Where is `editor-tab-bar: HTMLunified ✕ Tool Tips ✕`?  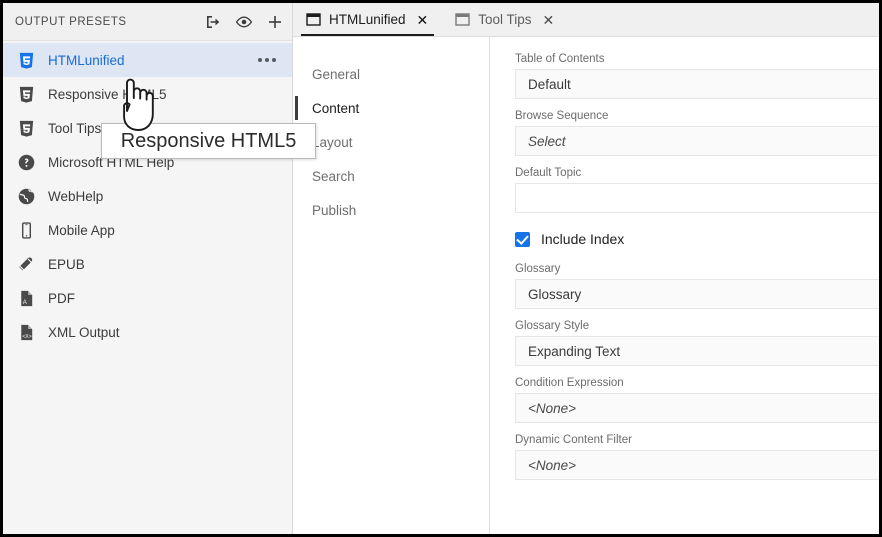
editor-tab-bar: HTMLunified ✕ Tool Tips ✕ is located at coordinates (586, 20).